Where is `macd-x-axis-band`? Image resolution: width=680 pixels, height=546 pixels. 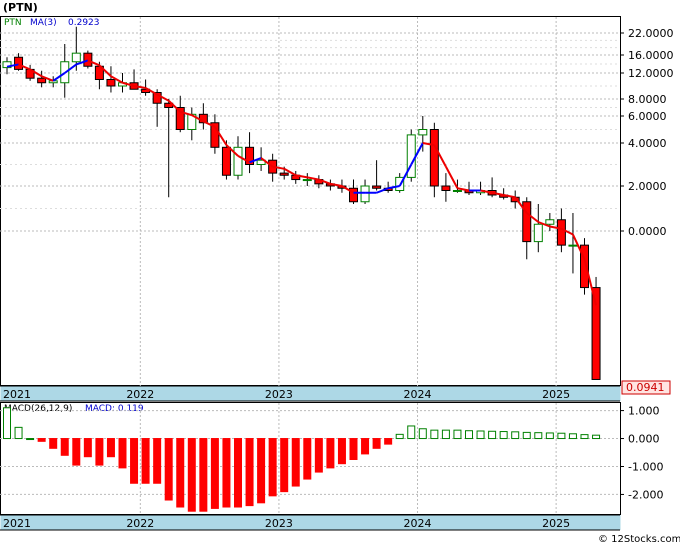
macd-x-axis-band is located at coordinates (310, 522).